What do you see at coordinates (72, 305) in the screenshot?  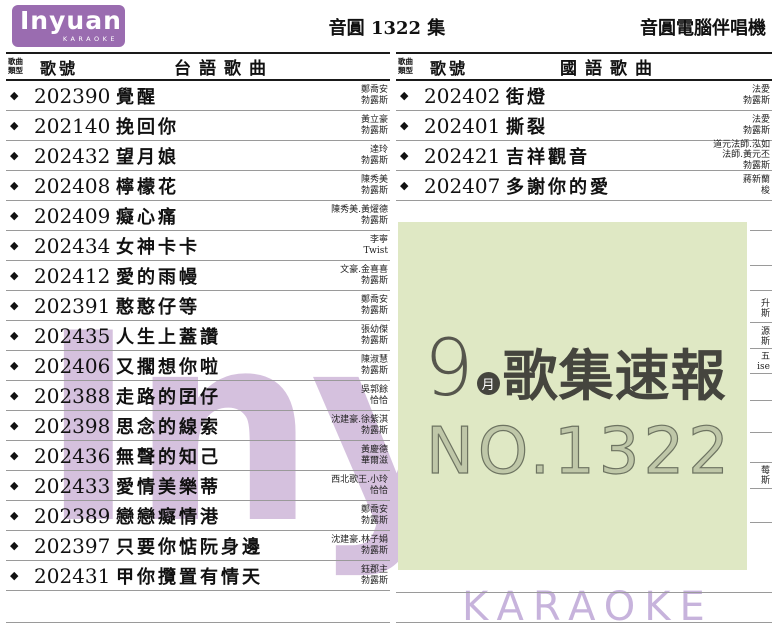 I see `song-number: 202391` at bounding box center [72, 305].